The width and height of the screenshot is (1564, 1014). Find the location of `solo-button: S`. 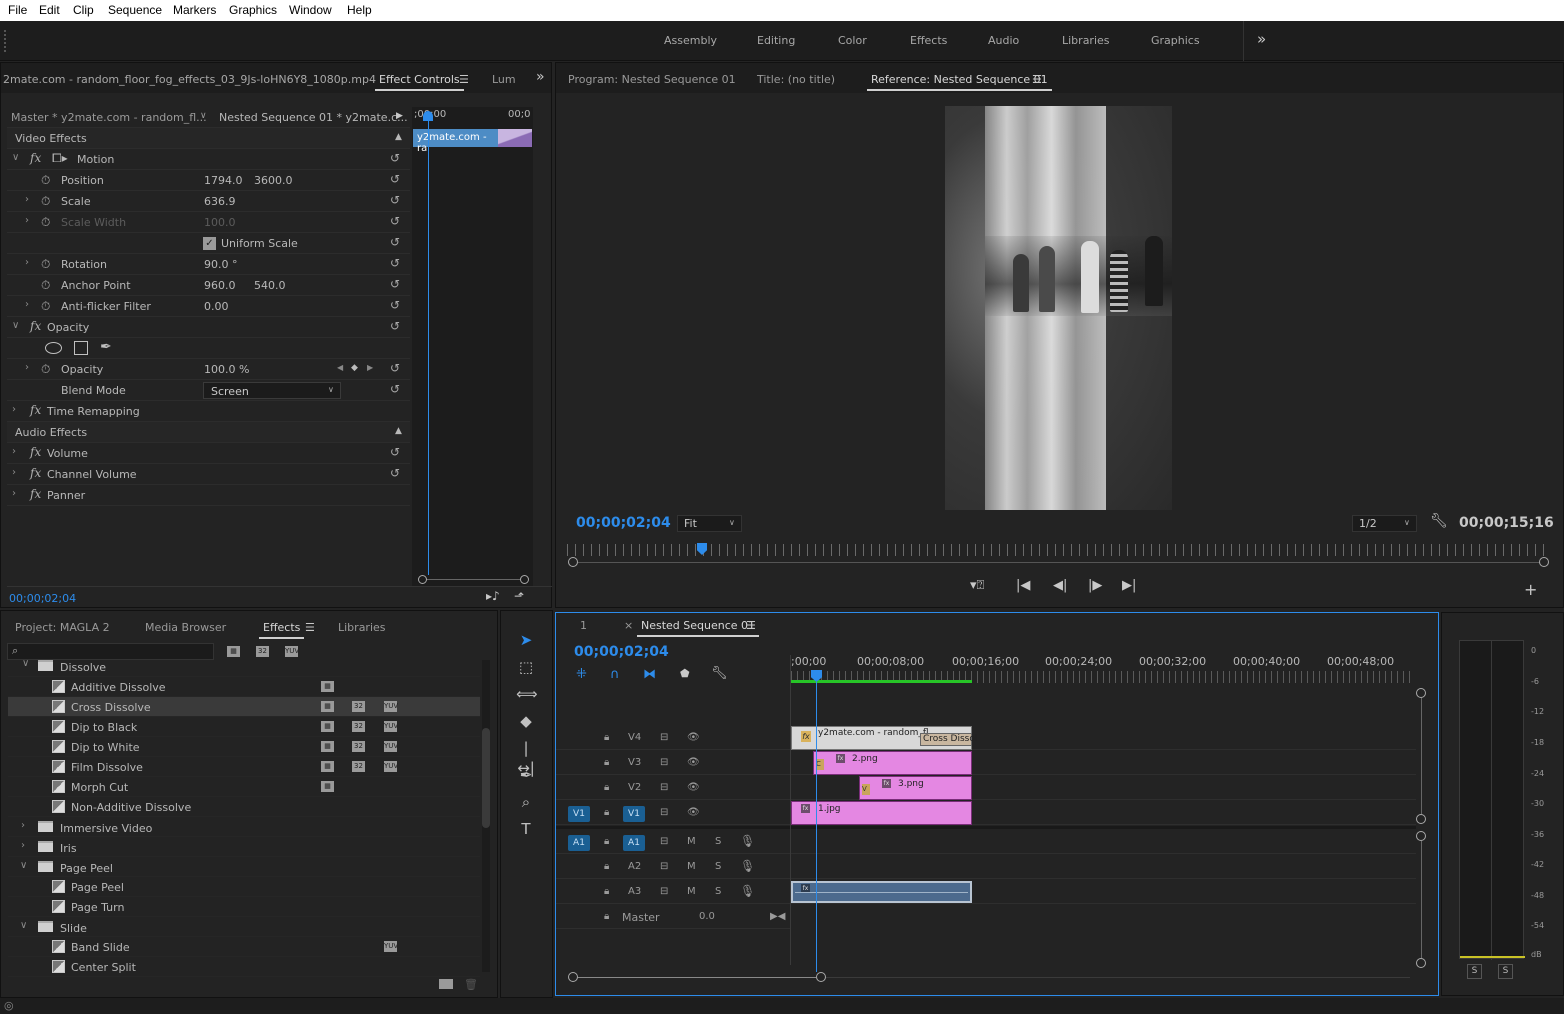

solo-button: S is located at coordinates (718, 891).